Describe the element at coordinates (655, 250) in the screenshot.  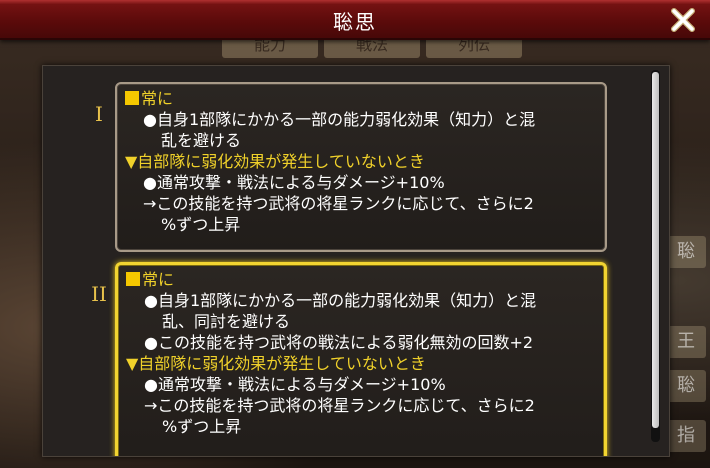
I see `scrollbar-thumb` at that location.